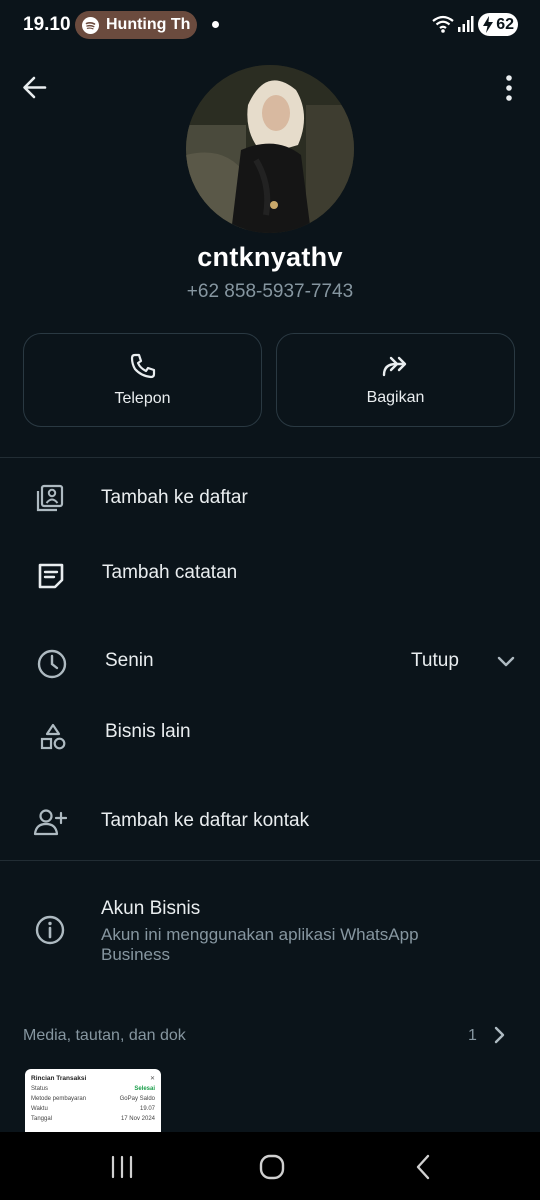 The width and height of the screenshot is (540, 1200). What do you see at coordinates (137, 1099) in the screenshot?
I see `thumb-line-value: GoPay Saldo` at bounding box center [137, 1099].